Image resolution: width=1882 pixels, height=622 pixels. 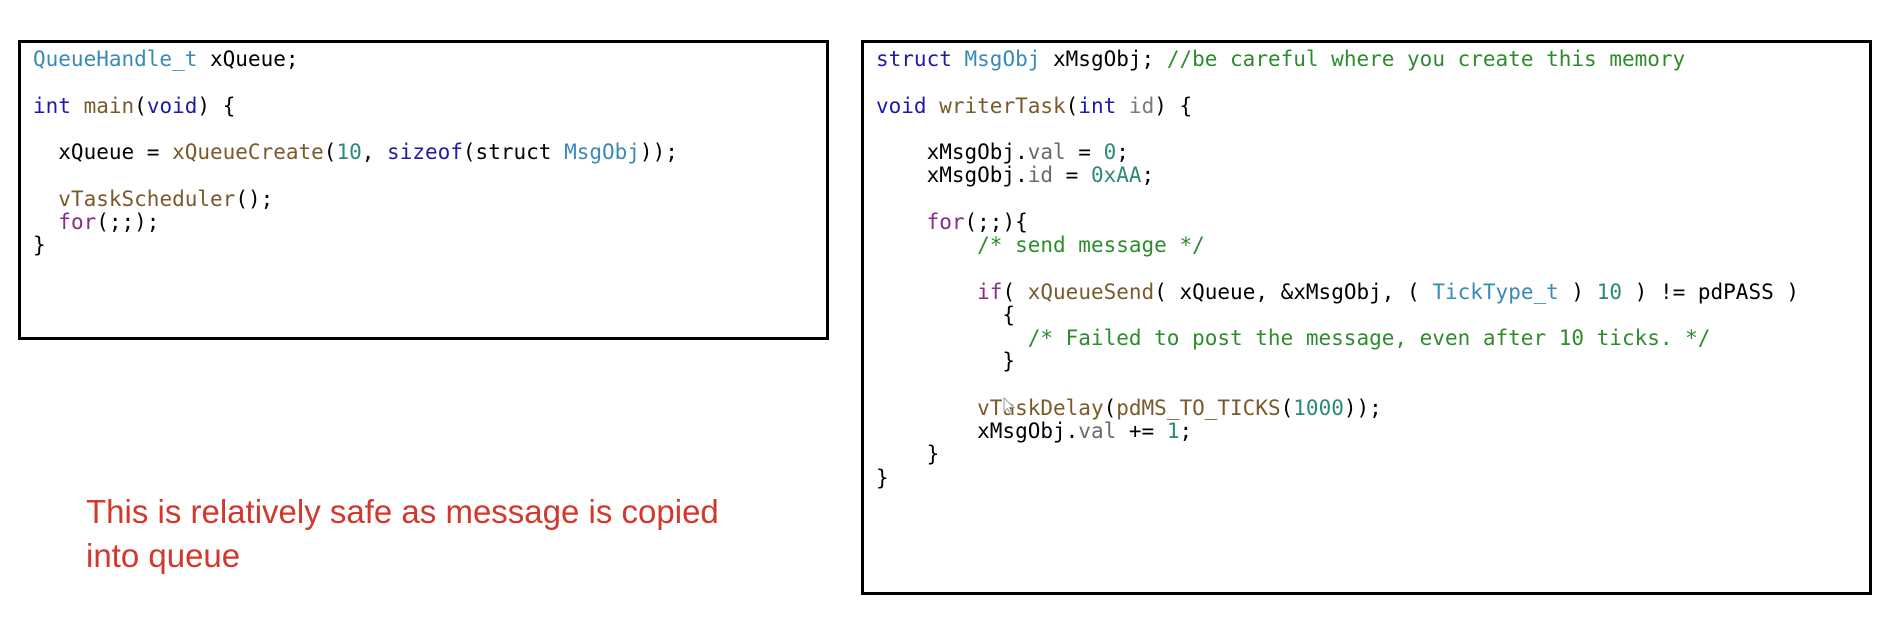 I want to click on code-token: main, so click(x=109, y=105).